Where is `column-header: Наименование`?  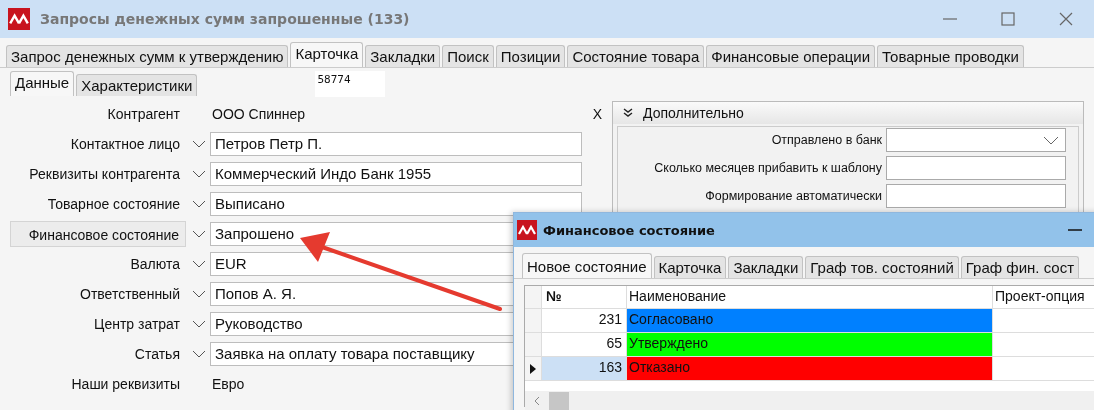
column-header: Наименование is located at coordinates (810, 297).